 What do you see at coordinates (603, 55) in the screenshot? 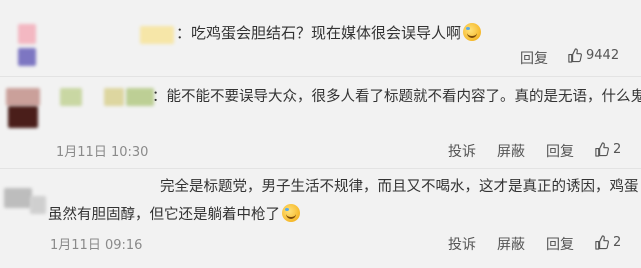
I see `like-count: 9442` at bounding box center [603, 55].